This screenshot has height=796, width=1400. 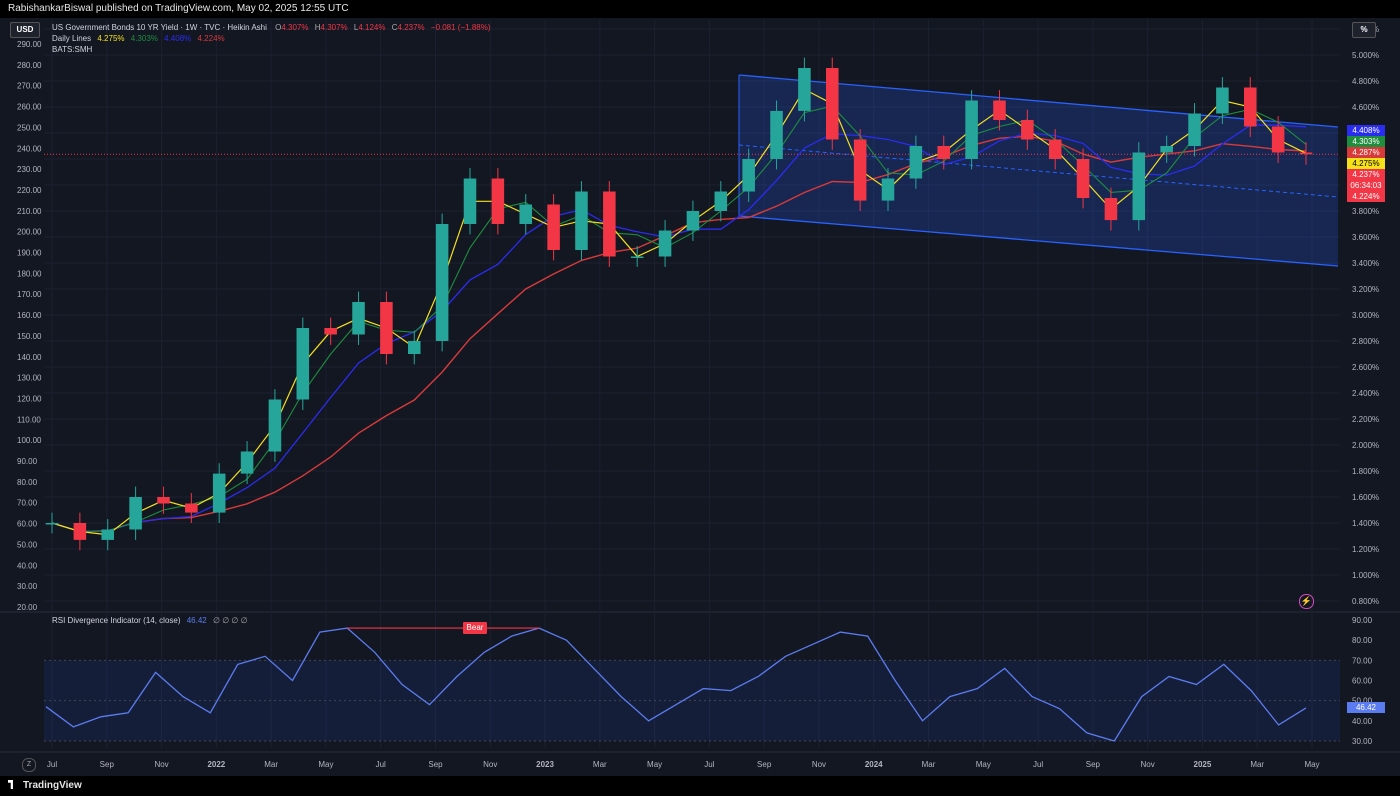 I want to click on right-axis-label: 1.000%, so click(x=1365, y=575).